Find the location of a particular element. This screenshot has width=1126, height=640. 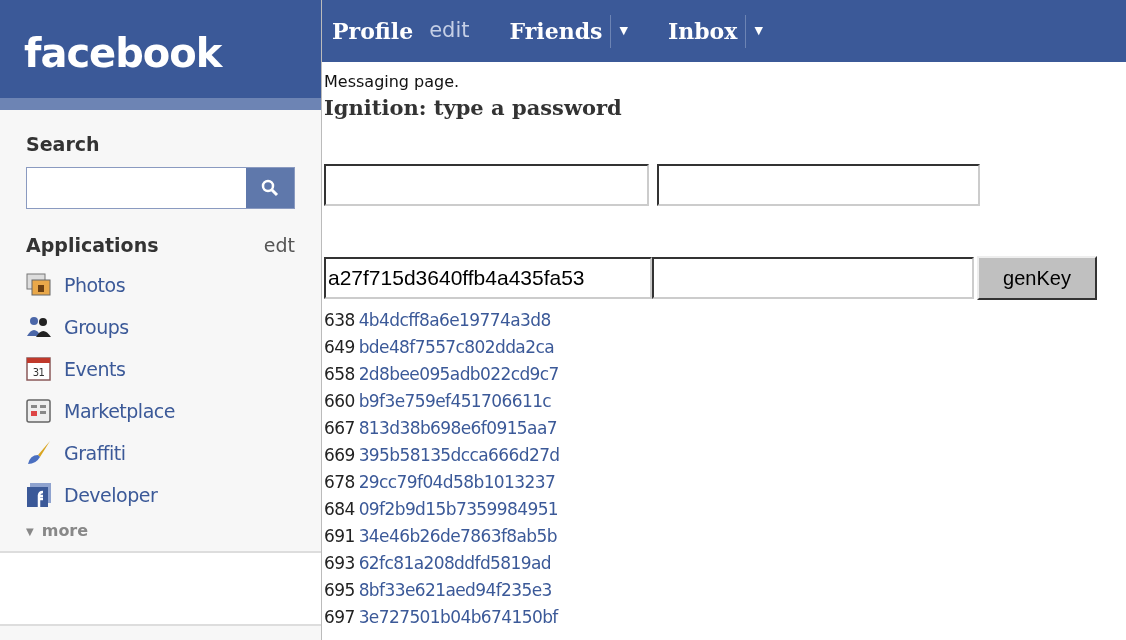

calendar-icon: 31 is located at coordinates (39, 369).